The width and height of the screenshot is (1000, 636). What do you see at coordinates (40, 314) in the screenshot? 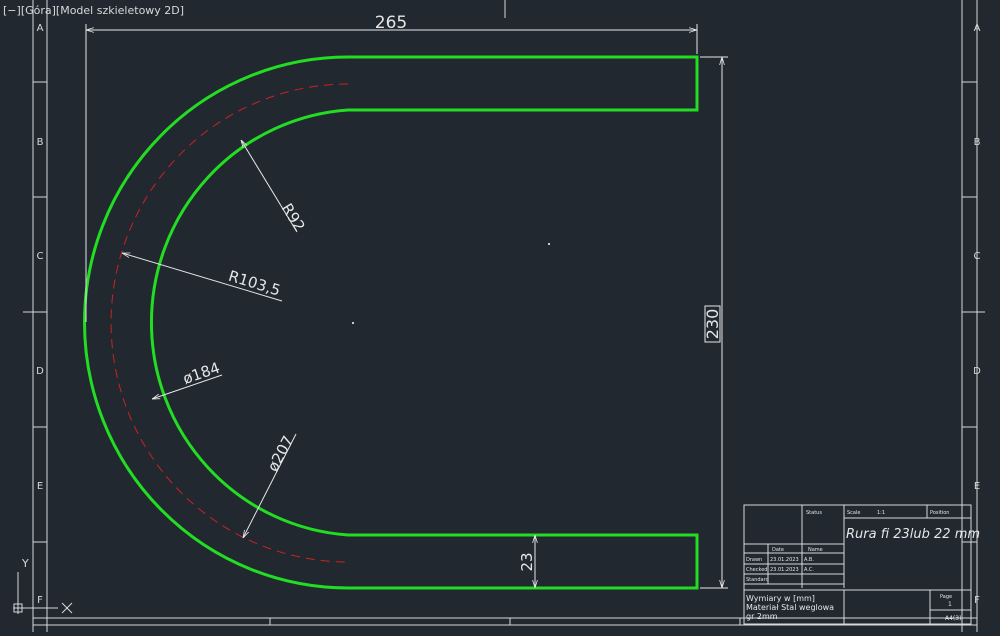
I see `zone-labels-left: A B C D E F` at bounding box center [40, 314].